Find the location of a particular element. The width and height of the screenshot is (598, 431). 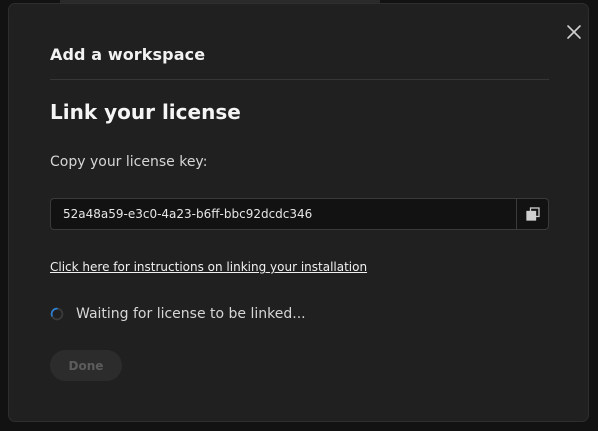

section-title: Link your license is located at coordinates (145, 112).